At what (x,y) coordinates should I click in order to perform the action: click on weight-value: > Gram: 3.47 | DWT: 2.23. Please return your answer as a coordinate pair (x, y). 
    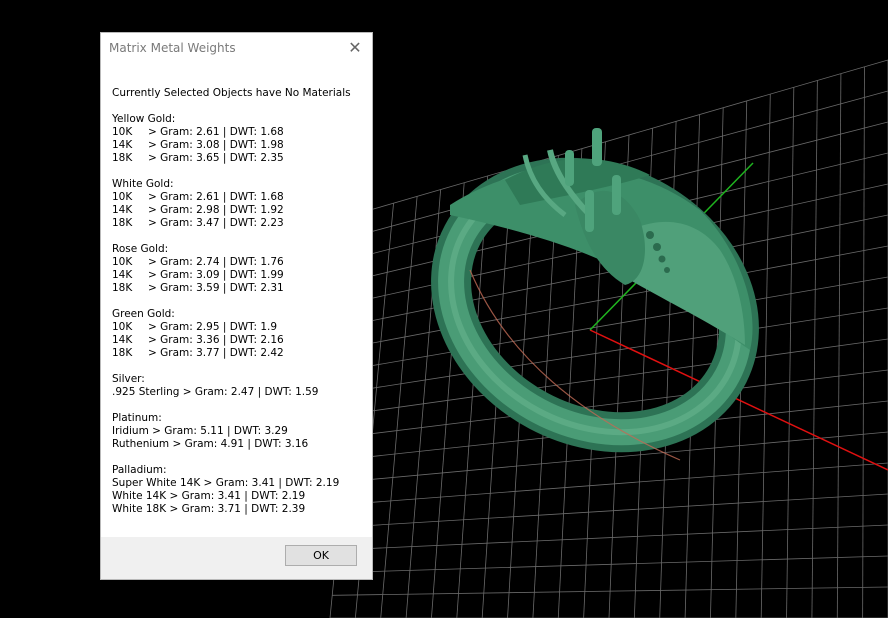
    Looking at the image, I should click on (216, 223).